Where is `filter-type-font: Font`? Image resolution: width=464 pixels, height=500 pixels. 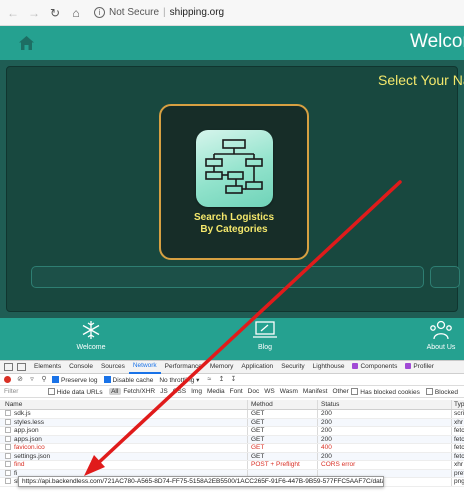
filter-type-font: Font is located at coordinates (236, 391).